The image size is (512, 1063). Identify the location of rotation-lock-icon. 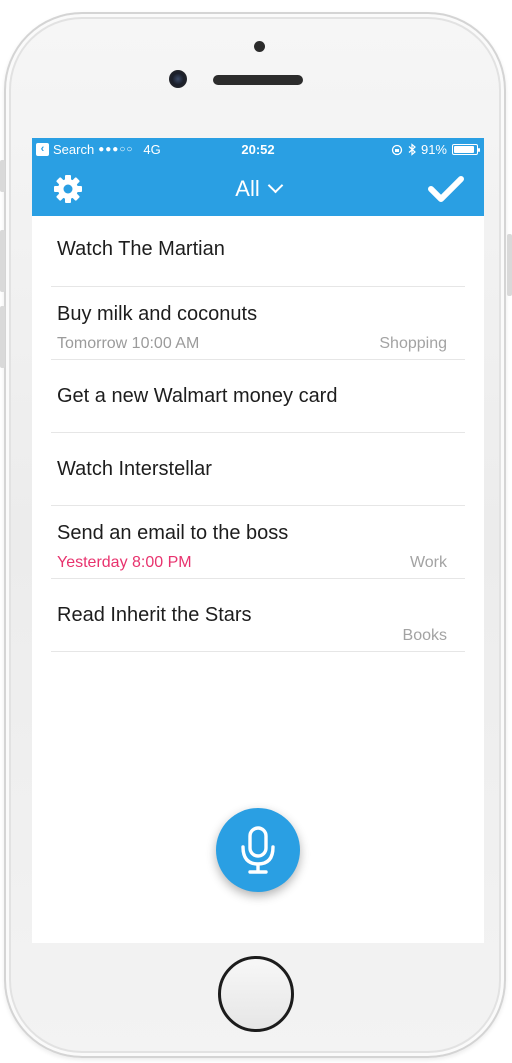
(397, 149).